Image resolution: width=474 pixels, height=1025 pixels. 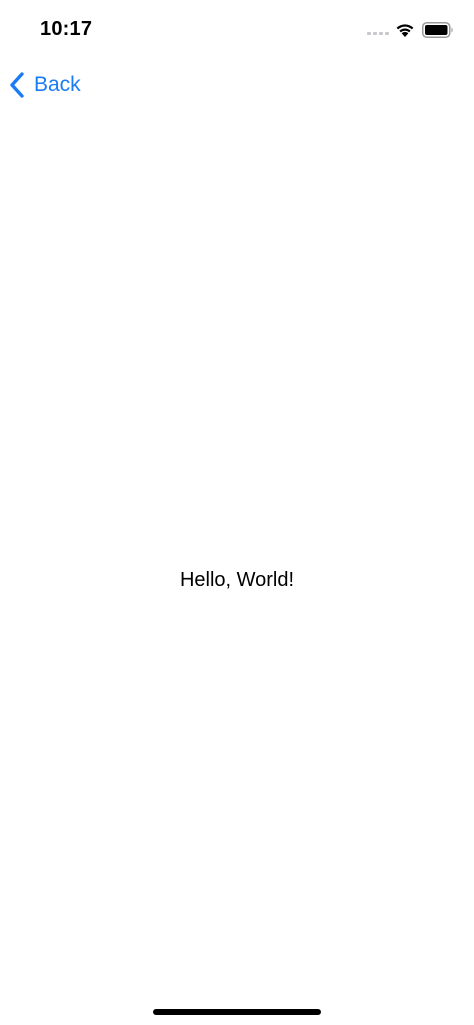 I want to click on hello-world-text: Hello, World!, so click(x=237, y=579).